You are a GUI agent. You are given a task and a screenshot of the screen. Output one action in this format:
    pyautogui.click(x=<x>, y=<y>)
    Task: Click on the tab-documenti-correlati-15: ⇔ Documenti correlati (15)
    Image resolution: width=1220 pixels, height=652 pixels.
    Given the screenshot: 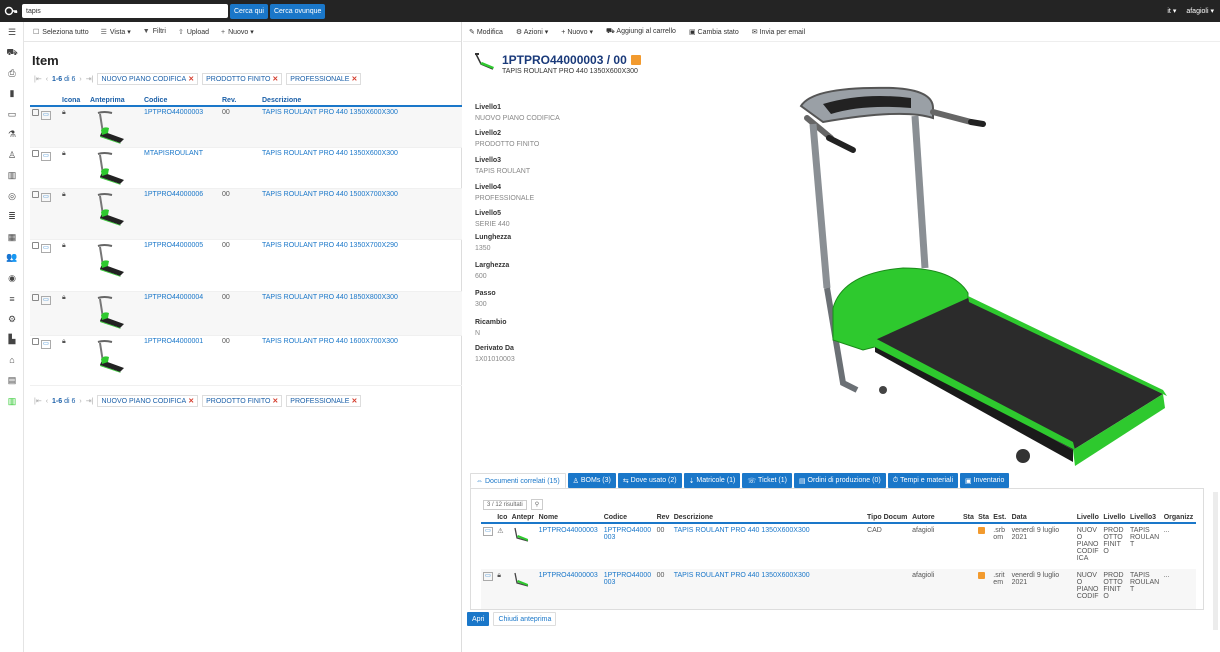 What is the action you would take?
    pyautogui.click(x=518, y=480)
    